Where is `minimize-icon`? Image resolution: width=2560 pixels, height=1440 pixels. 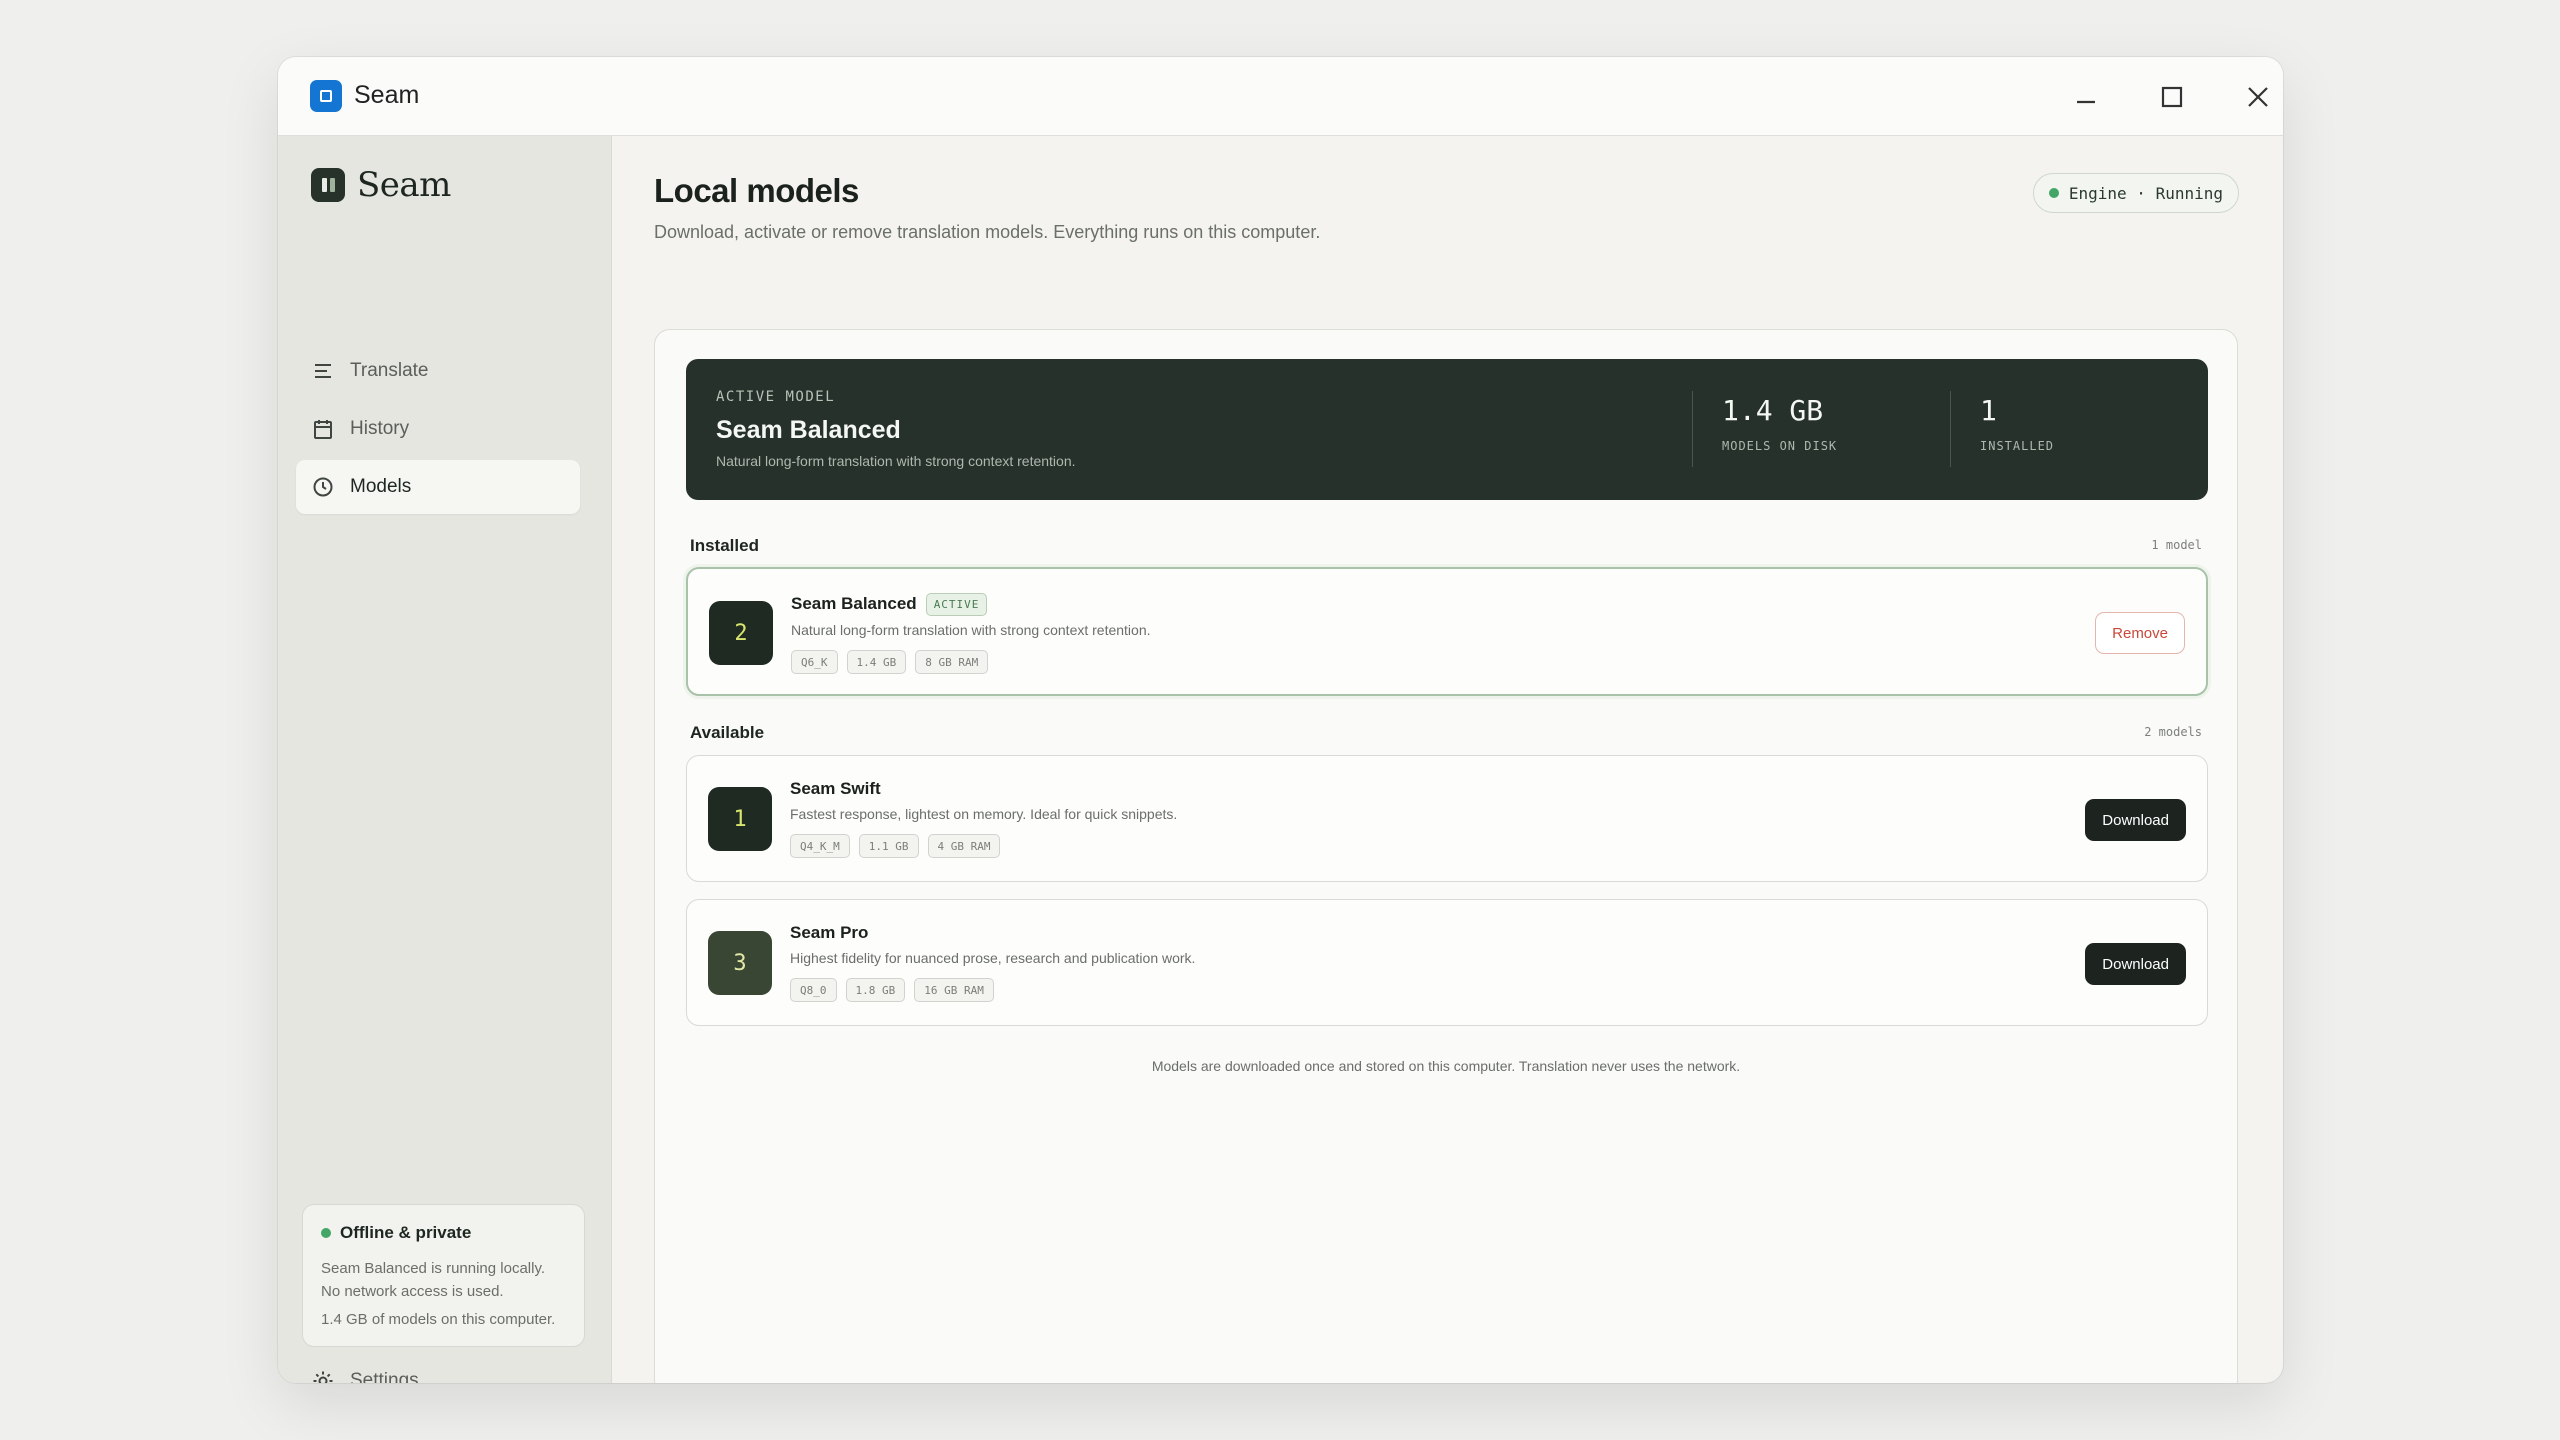
minimize-icon is located at coordinates (2086, 102).